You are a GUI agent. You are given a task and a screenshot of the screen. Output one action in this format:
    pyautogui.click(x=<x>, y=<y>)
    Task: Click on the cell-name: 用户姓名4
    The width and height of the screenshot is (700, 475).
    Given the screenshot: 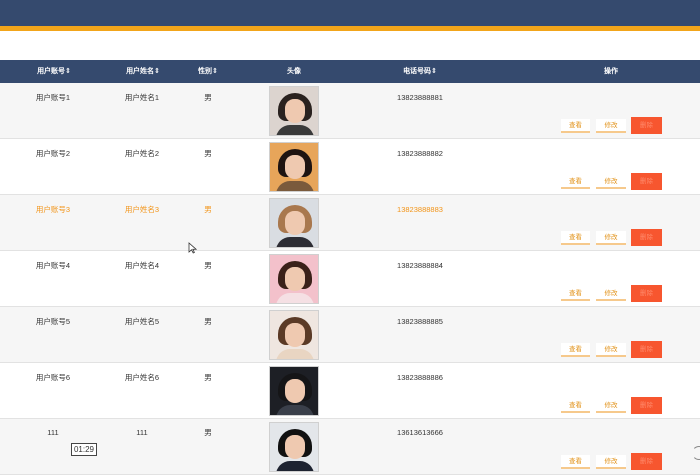 What is the action you would take?
    pyautogui.click(x=142, y=265)
    